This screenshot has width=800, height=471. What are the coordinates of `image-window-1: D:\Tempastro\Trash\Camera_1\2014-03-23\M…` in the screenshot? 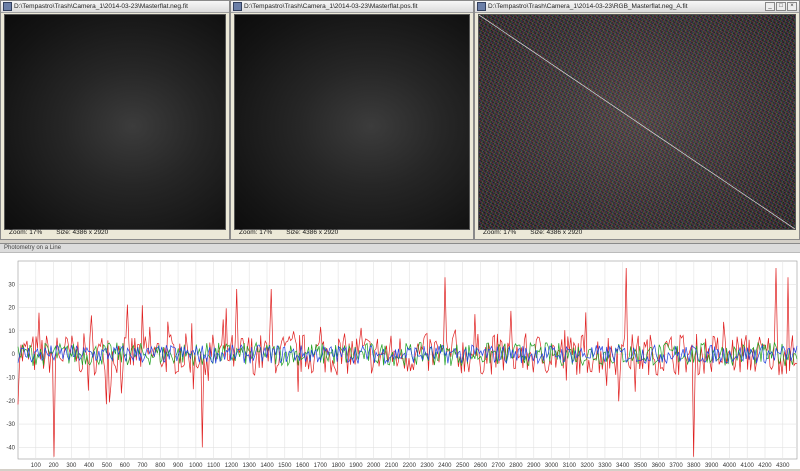 It's located at (115, 120).